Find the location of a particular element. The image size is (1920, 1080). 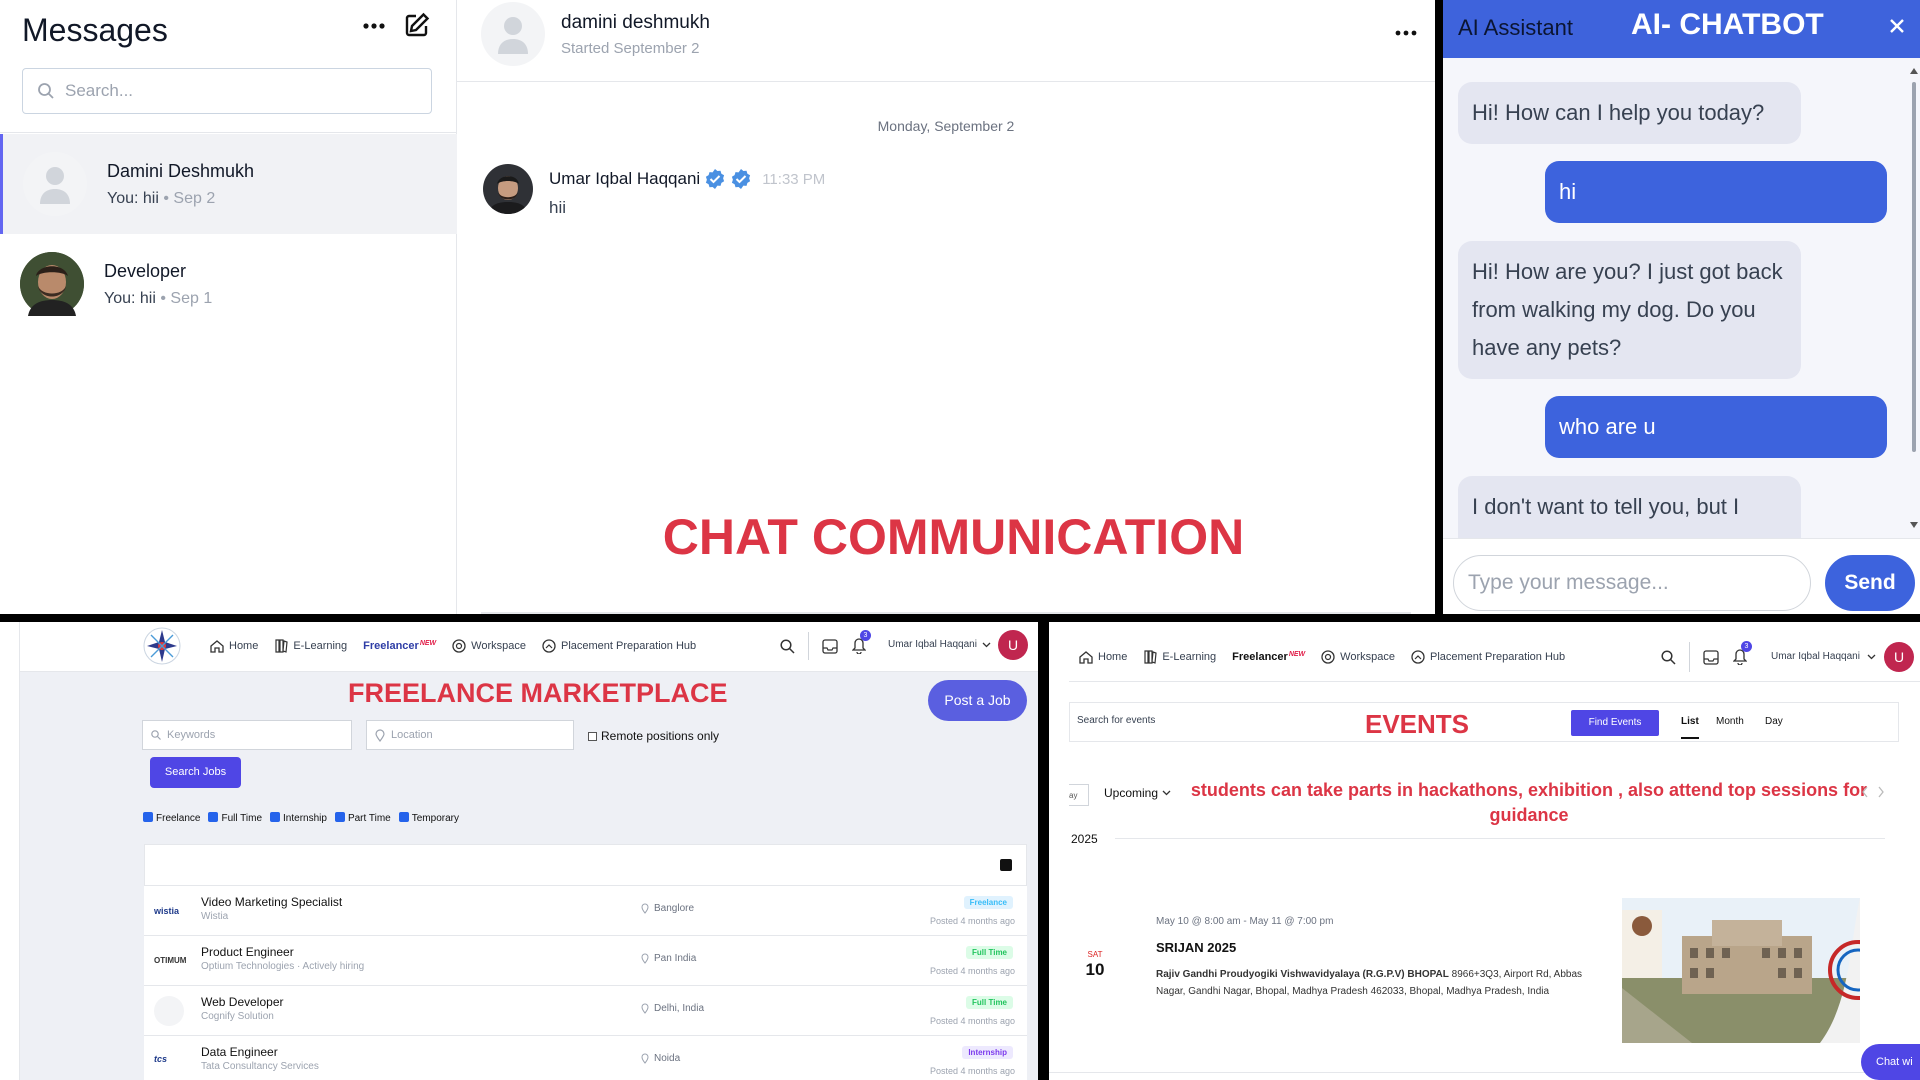

filter-label: Freelance is located at coordinates (178, 818).